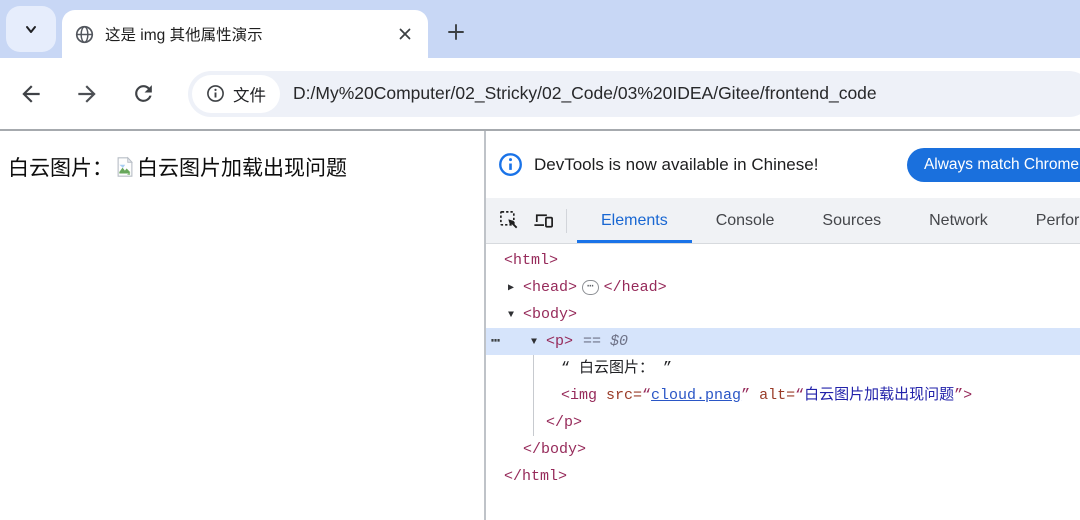 The image size is (1080, 520). I want to click on code-token-tag: </p>, so click(564, 422).